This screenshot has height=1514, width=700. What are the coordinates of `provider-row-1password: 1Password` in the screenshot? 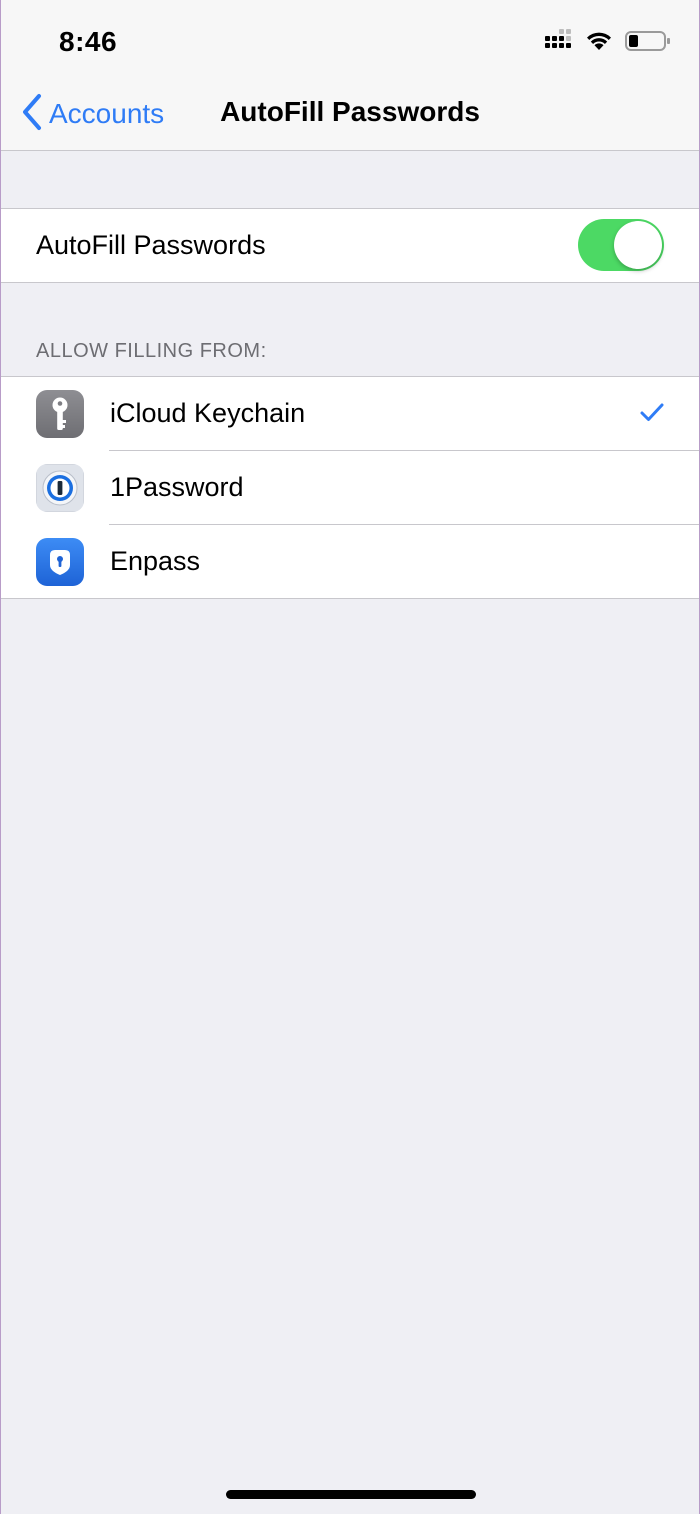 It's located at (350, 488).